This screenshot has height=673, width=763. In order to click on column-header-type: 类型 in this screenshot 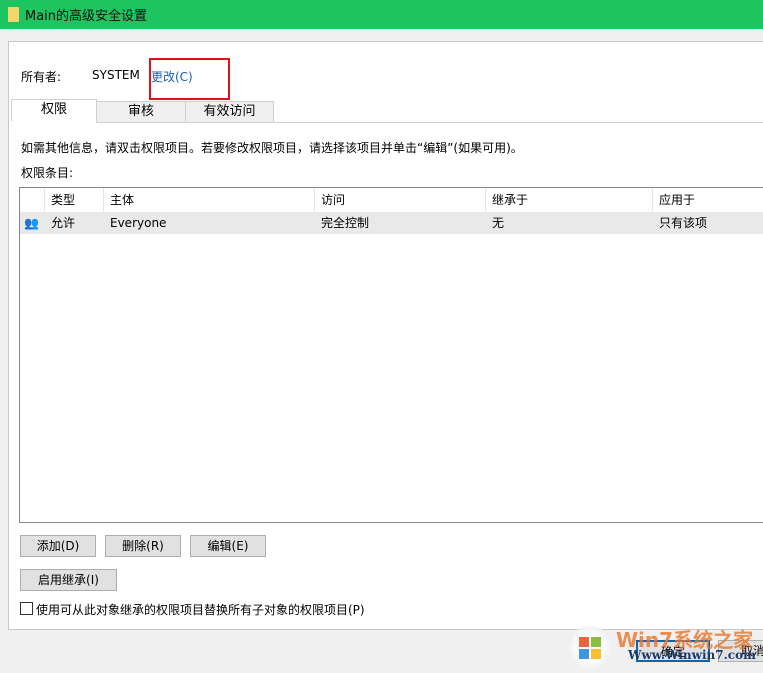, I will do `click(74, 200)`.